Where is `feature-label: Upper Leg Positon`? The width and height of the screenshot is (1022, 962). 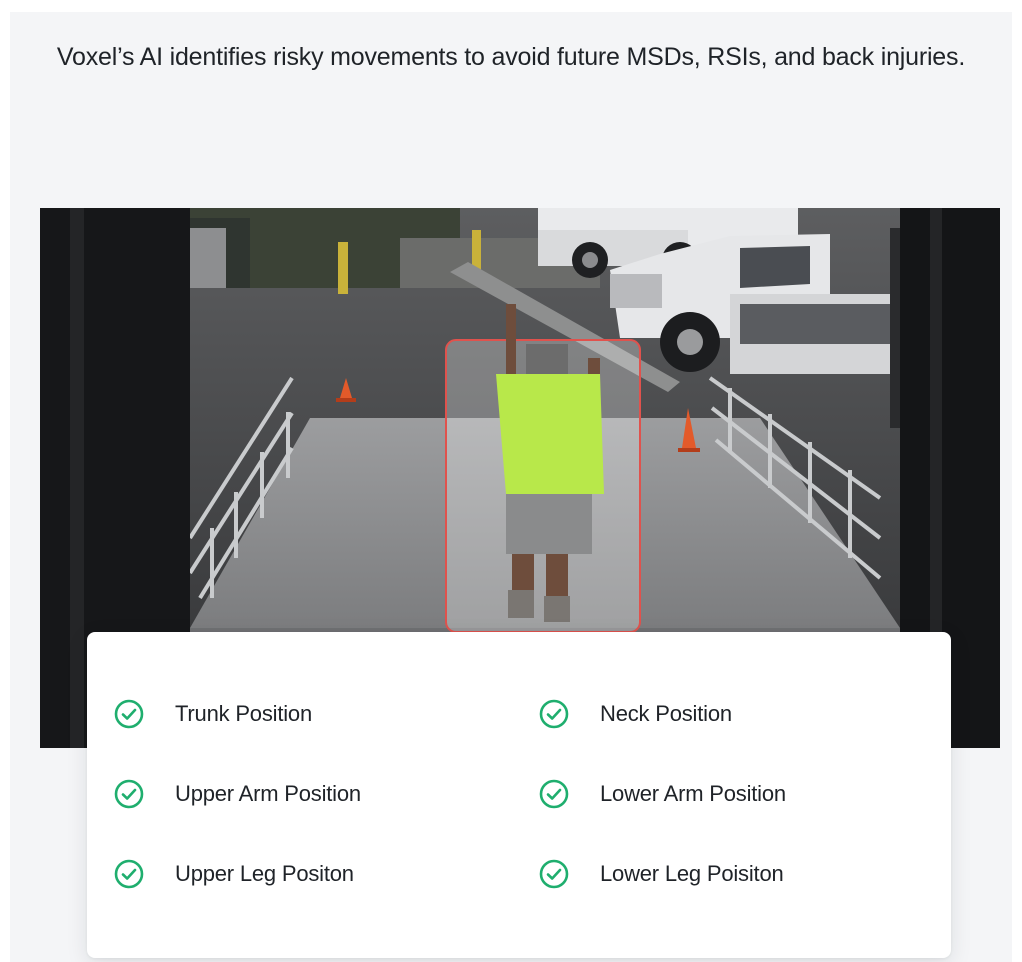
feature-label: Upper Leg Positon is located at coordinates (264, 873).